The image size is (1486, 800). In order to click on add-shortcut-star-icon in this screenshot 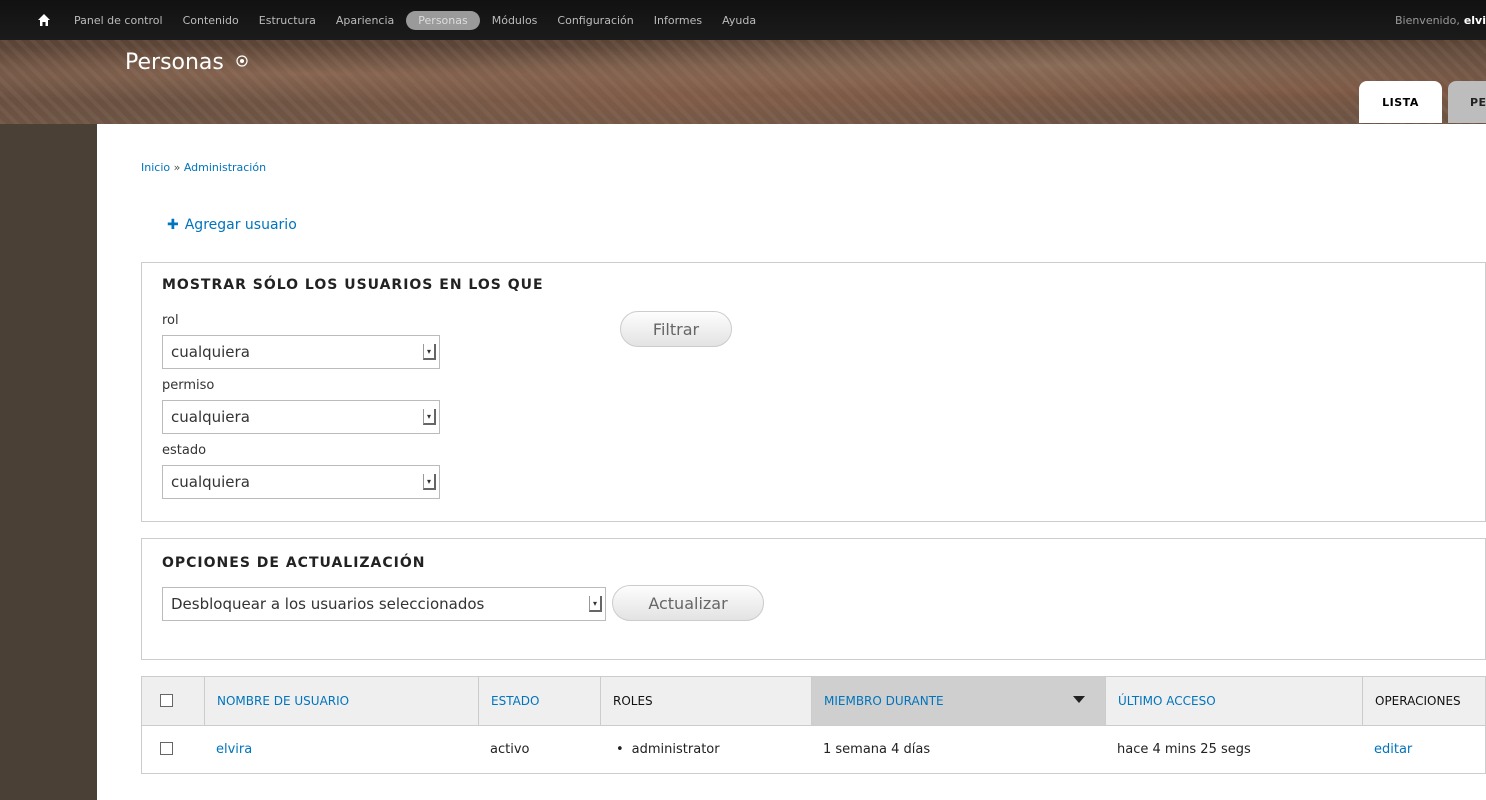, I will do `click(242, 62)`.